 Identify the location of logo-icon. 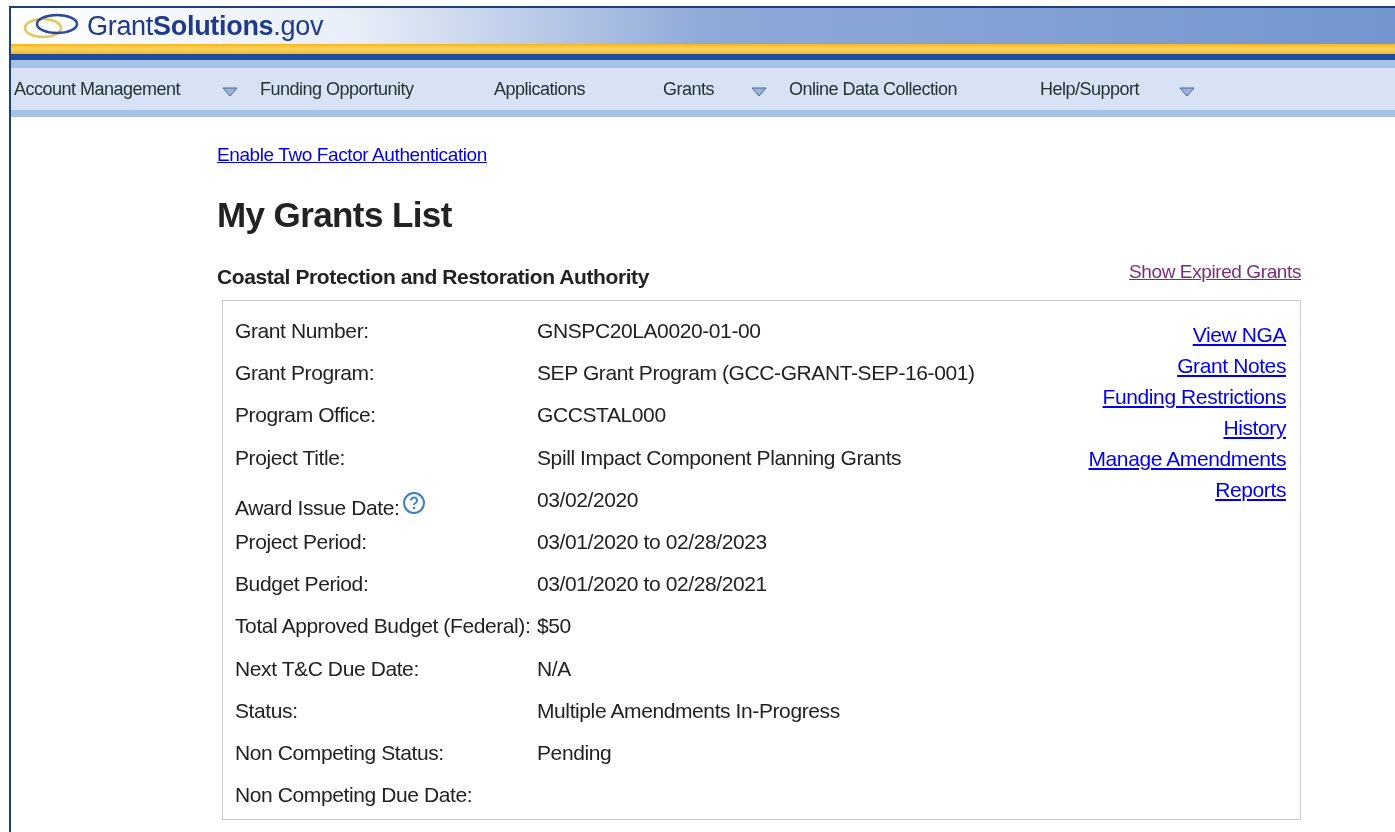
(51, 26).